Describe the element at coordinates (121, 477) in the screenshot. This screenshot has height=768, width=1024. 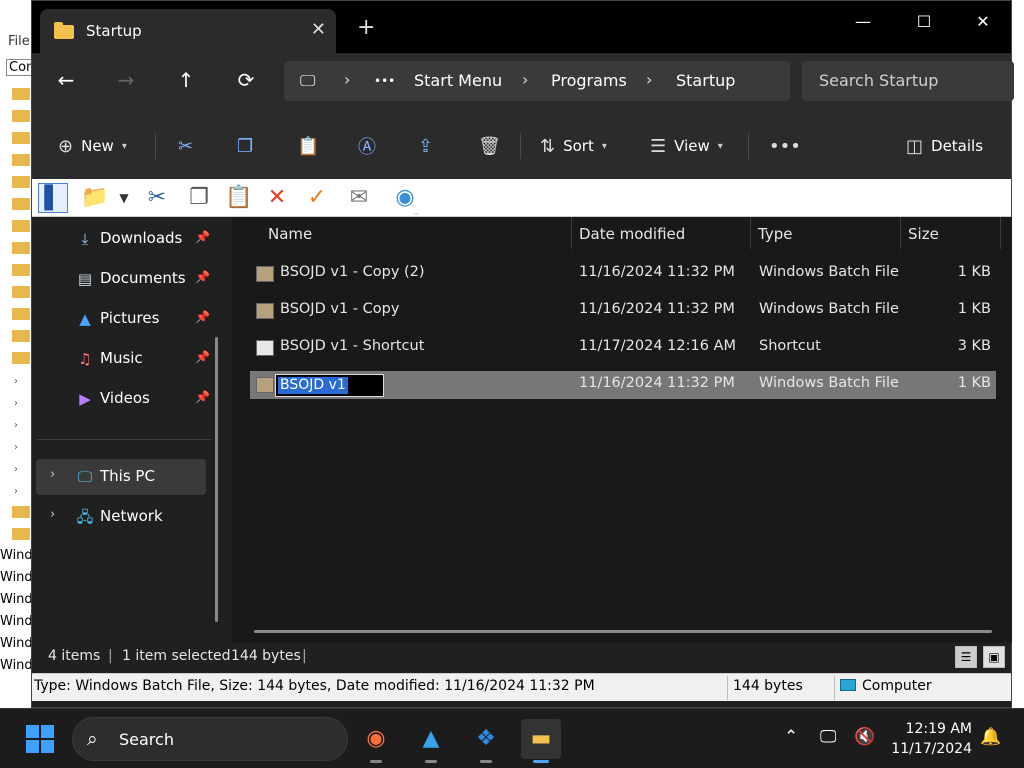
I see `sidebar-item-this-pc: › 🖵 This PC` at that location.